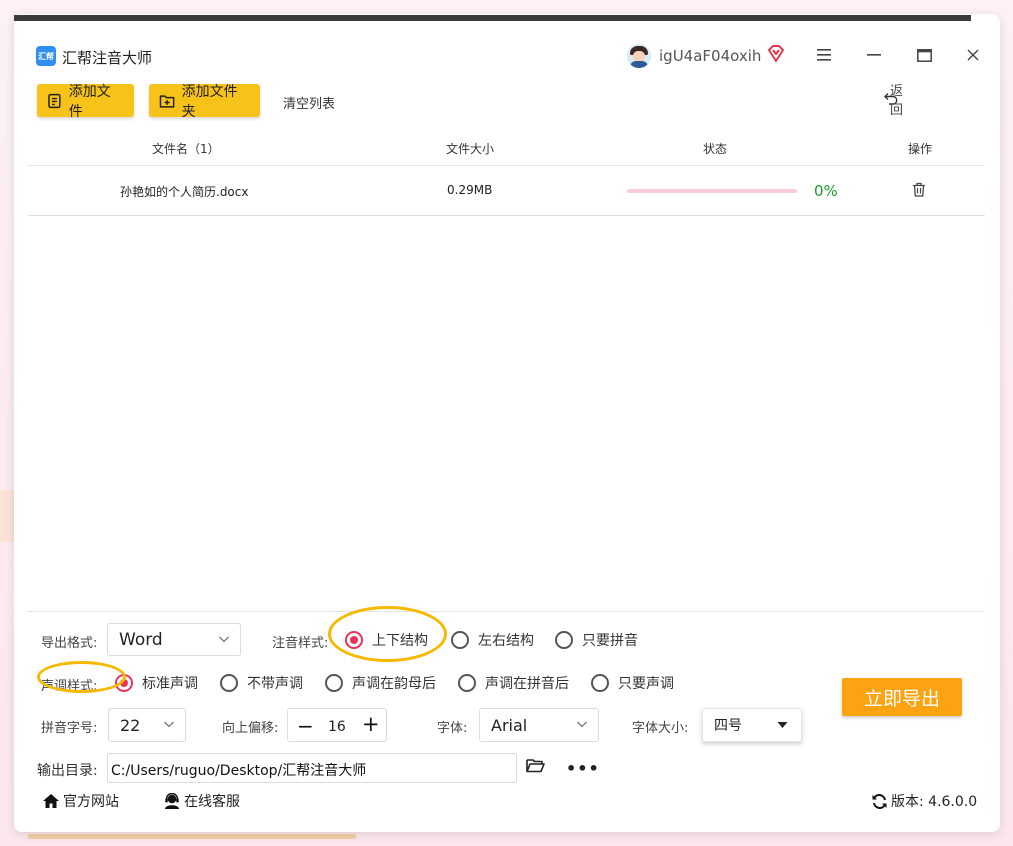 The width and height of the screenshot is (1013, 846). I want to click on official-website-link: 官方网站, so click(80, 801).